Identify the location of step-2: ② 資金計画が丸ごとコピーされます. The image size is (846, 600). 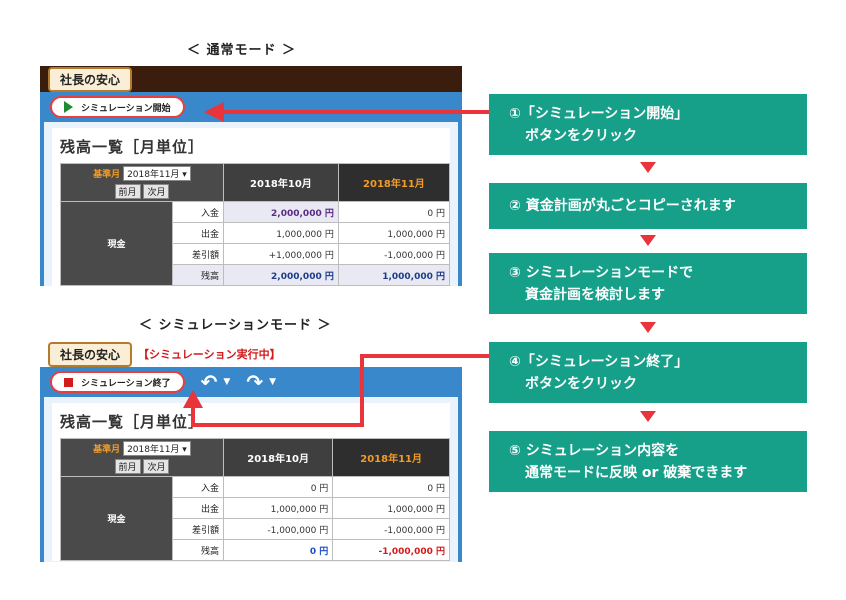
(648, 206).